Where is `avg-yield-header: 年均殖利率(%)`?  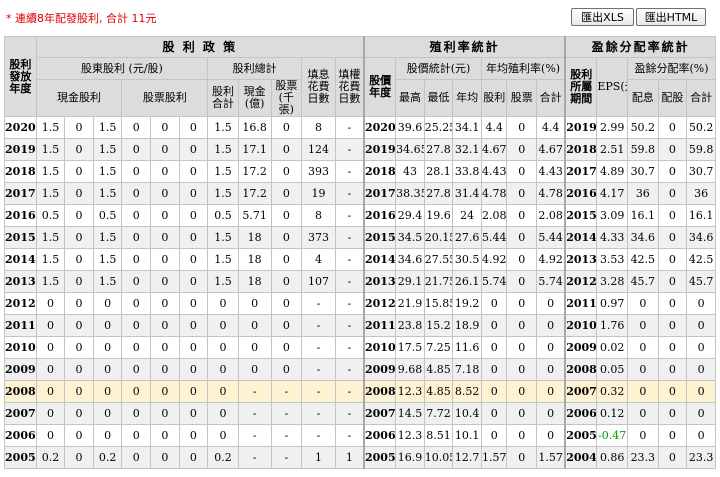
avg-yield-header: 年均殖利率(%) is located at coordinates (523, 68).